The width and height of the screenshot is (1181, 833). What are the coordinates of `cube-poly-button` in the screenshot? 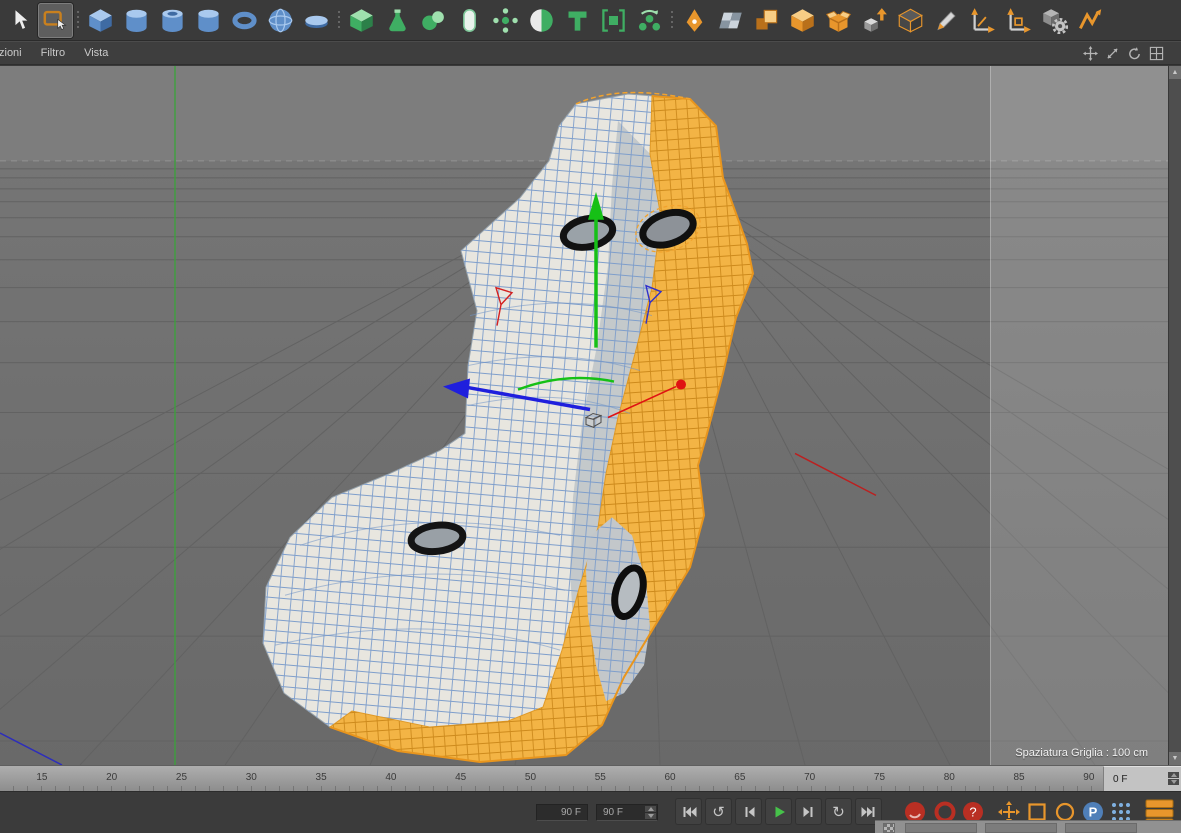 It's located at (802, 20).